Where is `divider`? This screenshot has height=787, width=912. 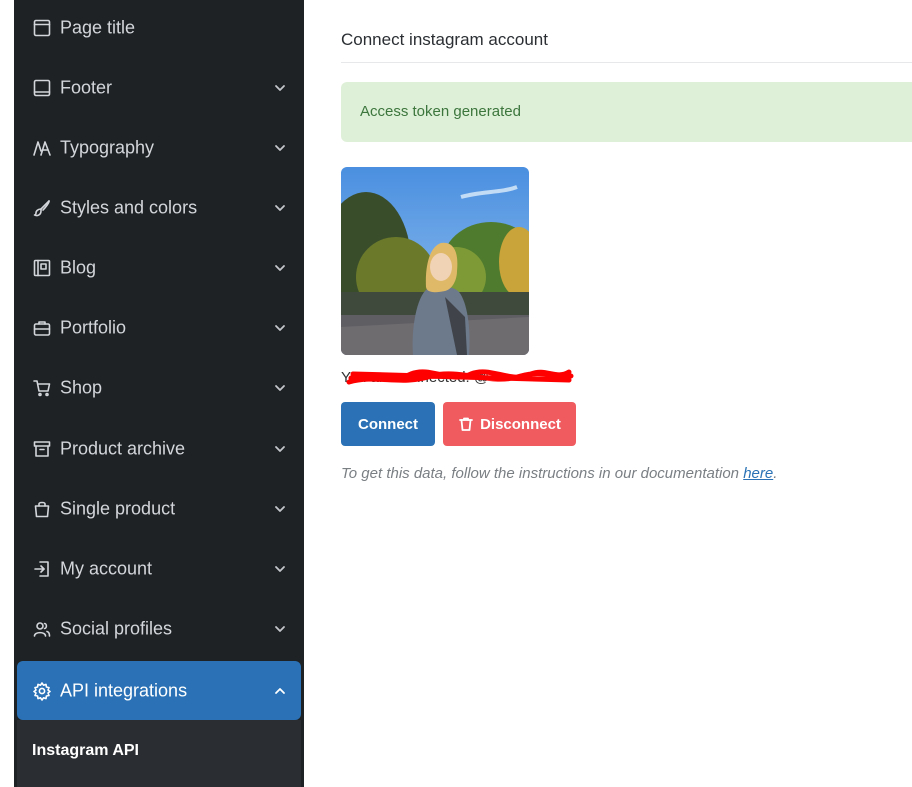 divider is located at coordinates (626, 62).